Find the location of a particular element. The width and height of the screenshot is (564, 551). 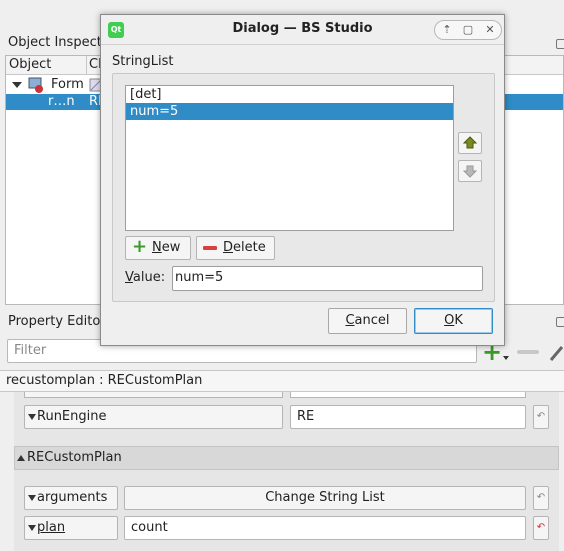

mnemonic: C is located at coordinates (350, 320).